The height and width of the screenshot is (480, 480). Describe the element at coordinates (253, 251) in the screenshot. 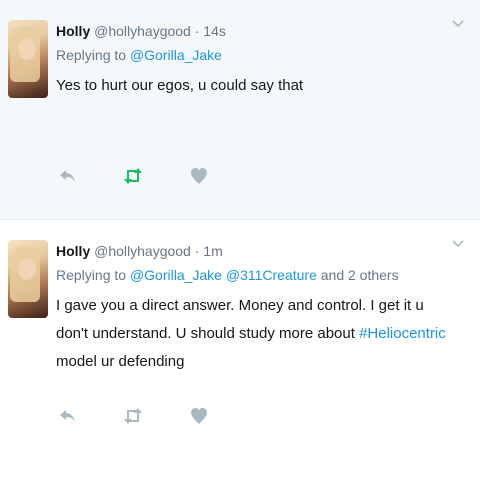

I see `tweet-header: Holly @hollyhaygood · 1m` at that location.